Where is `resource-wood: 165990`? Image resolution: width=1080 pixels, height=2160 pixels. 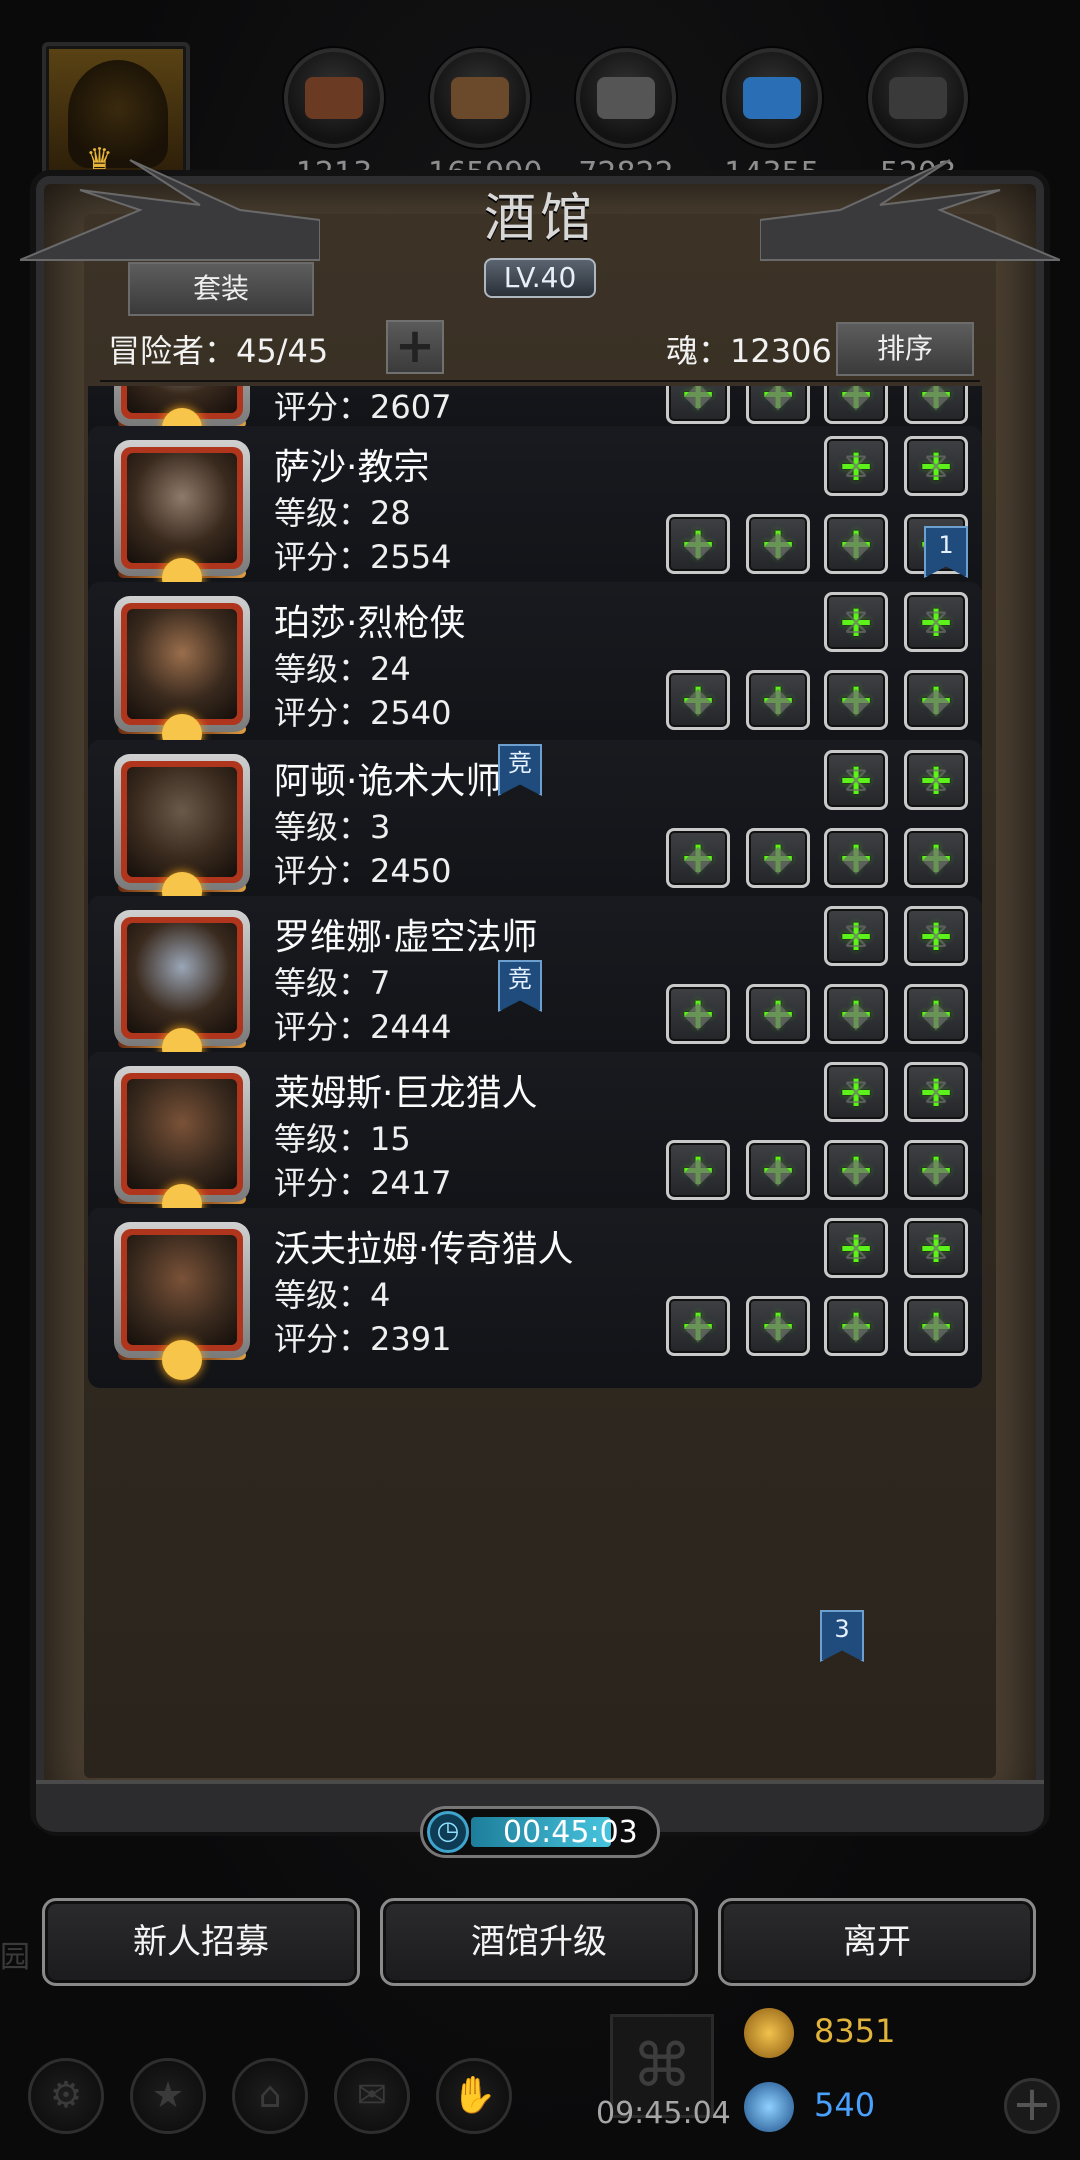 resource-wood: 165990 is located at coordinates (485, 119).